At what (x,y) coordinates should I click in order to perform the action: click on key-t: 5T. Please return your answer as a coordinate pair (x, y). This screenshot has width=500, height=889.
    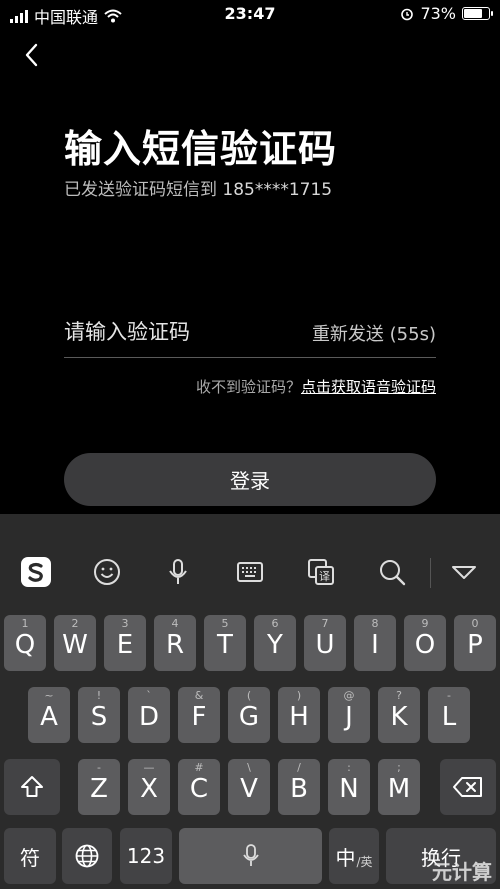
    Looking at the image, I should click on (225, 643).